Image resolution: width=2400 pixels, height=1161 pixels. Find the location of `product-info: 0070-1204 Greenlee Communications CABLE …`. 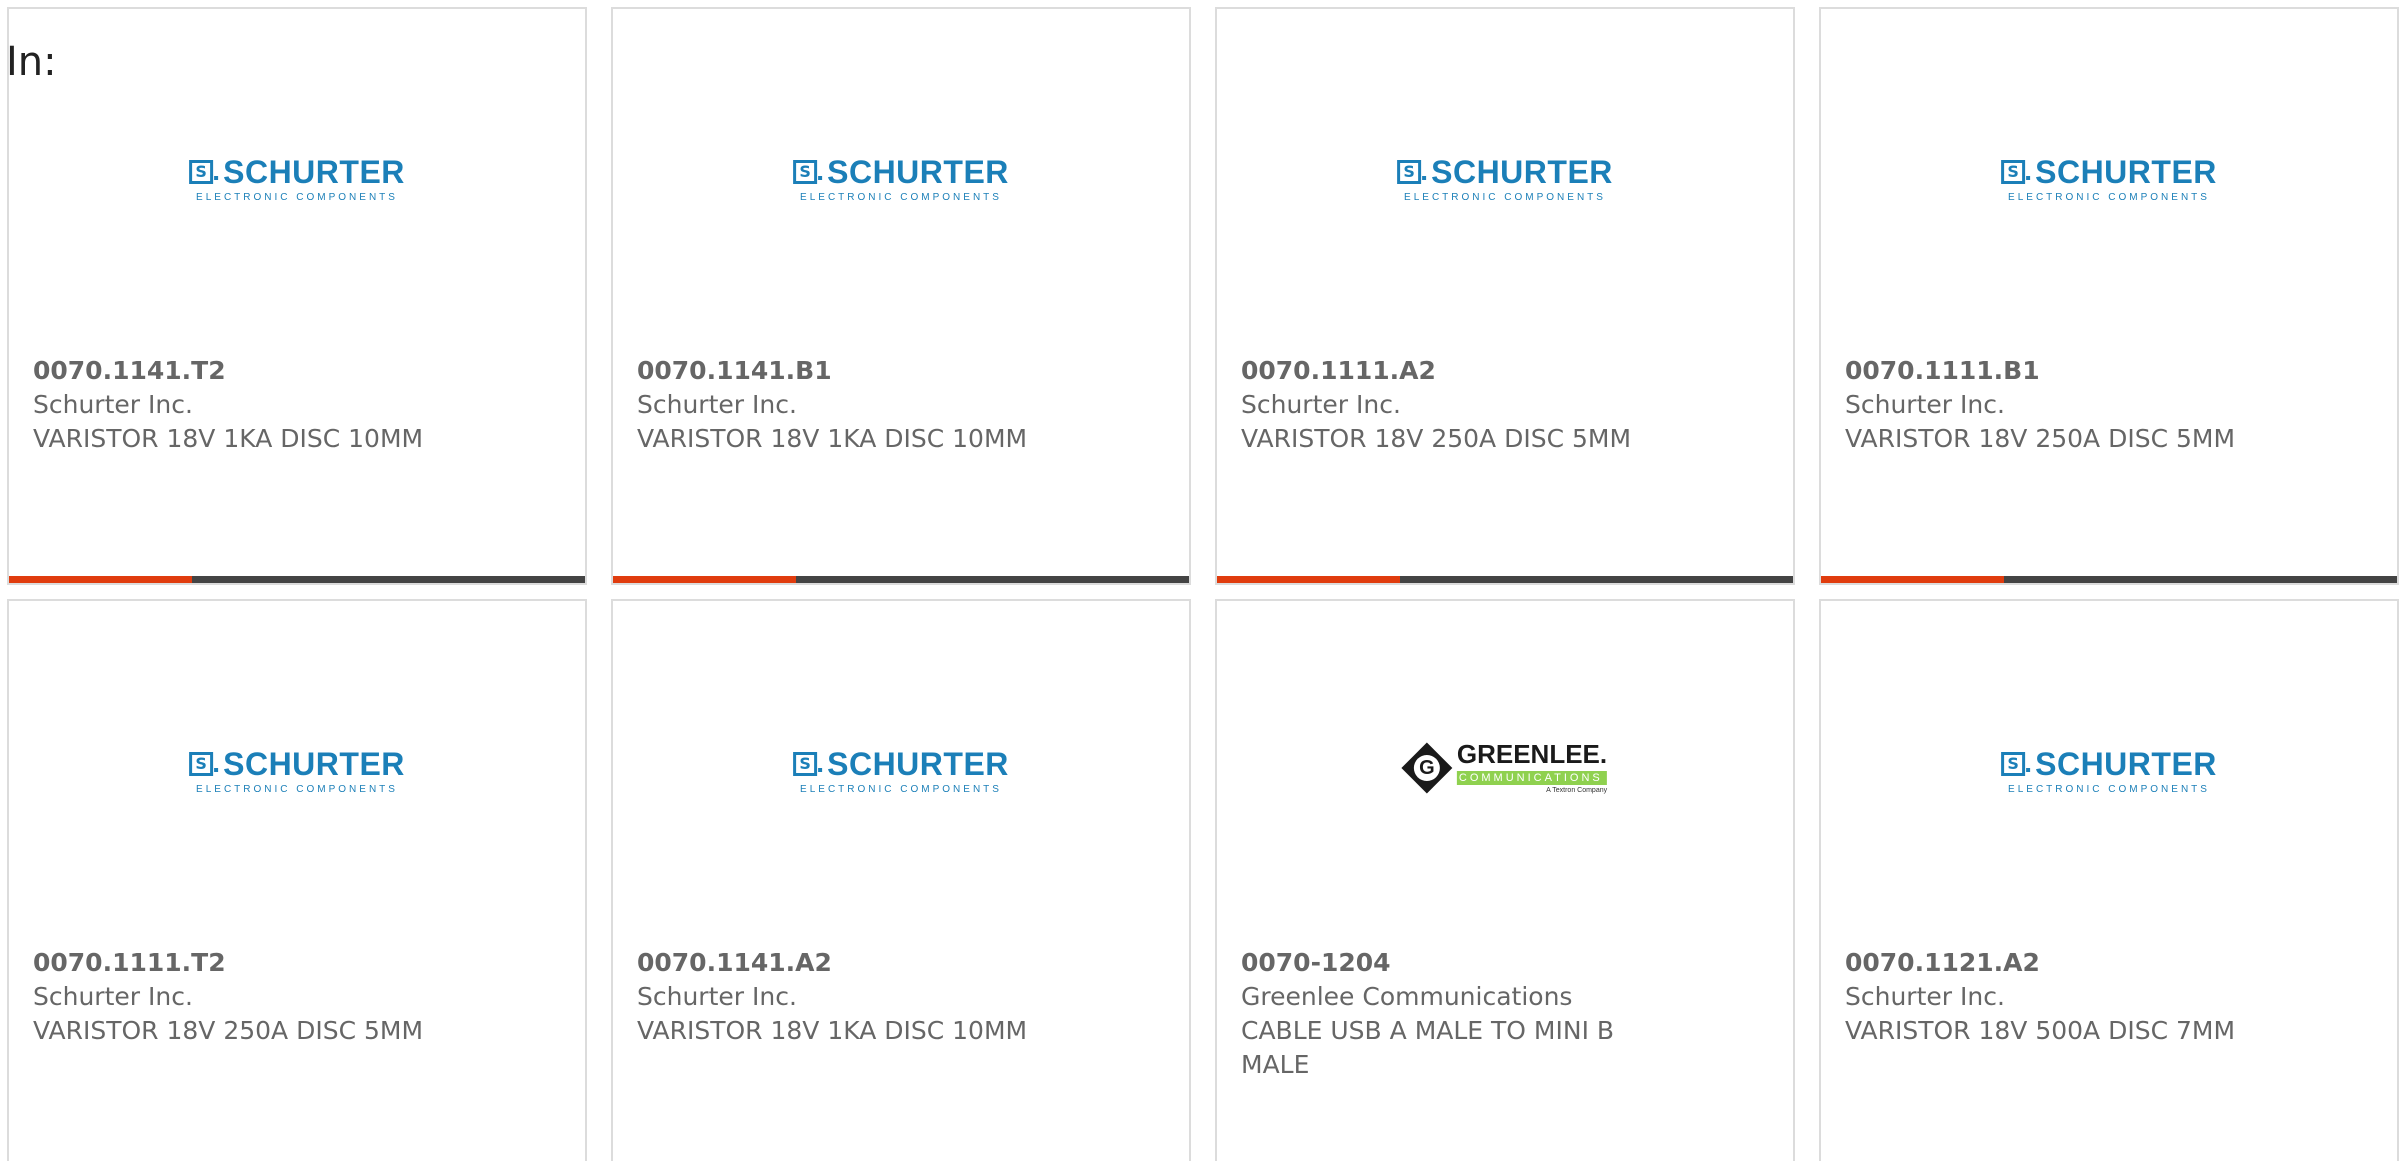

product-info: 0070-1204 Greenlee Communications CABLE … is located at coordinates (1451, 1014).